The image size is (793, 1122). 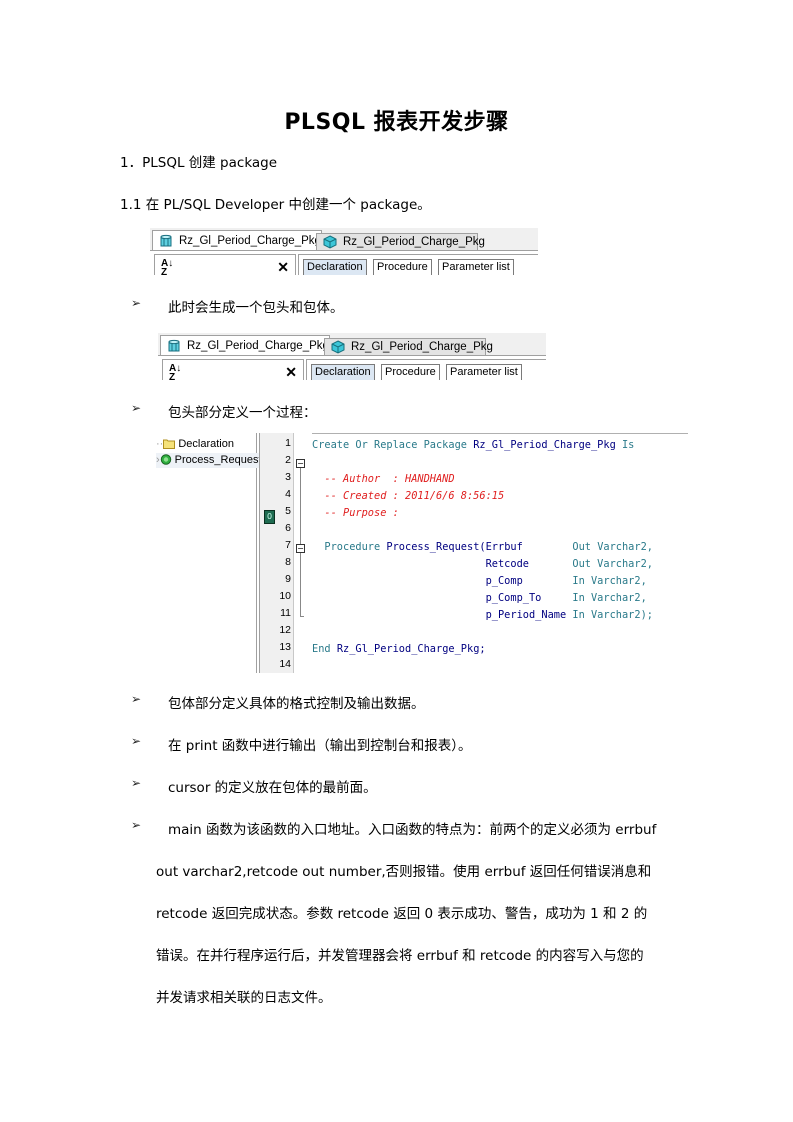 I want to click on line-number: 11, so click(x=285, y=613).